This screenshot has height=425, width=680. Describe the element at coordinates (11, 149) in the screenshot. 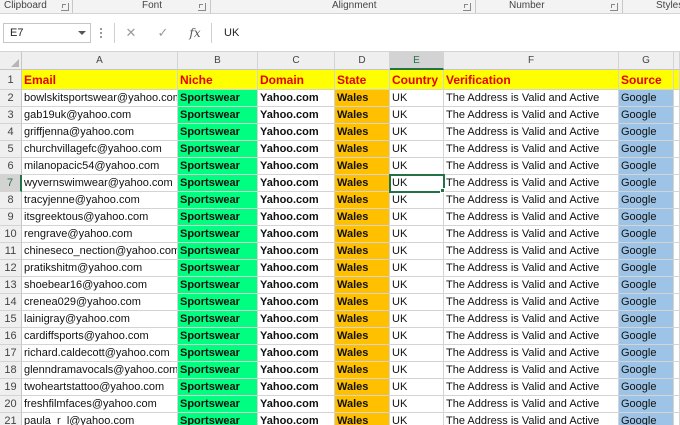

I see `row-number: 5` at that location.